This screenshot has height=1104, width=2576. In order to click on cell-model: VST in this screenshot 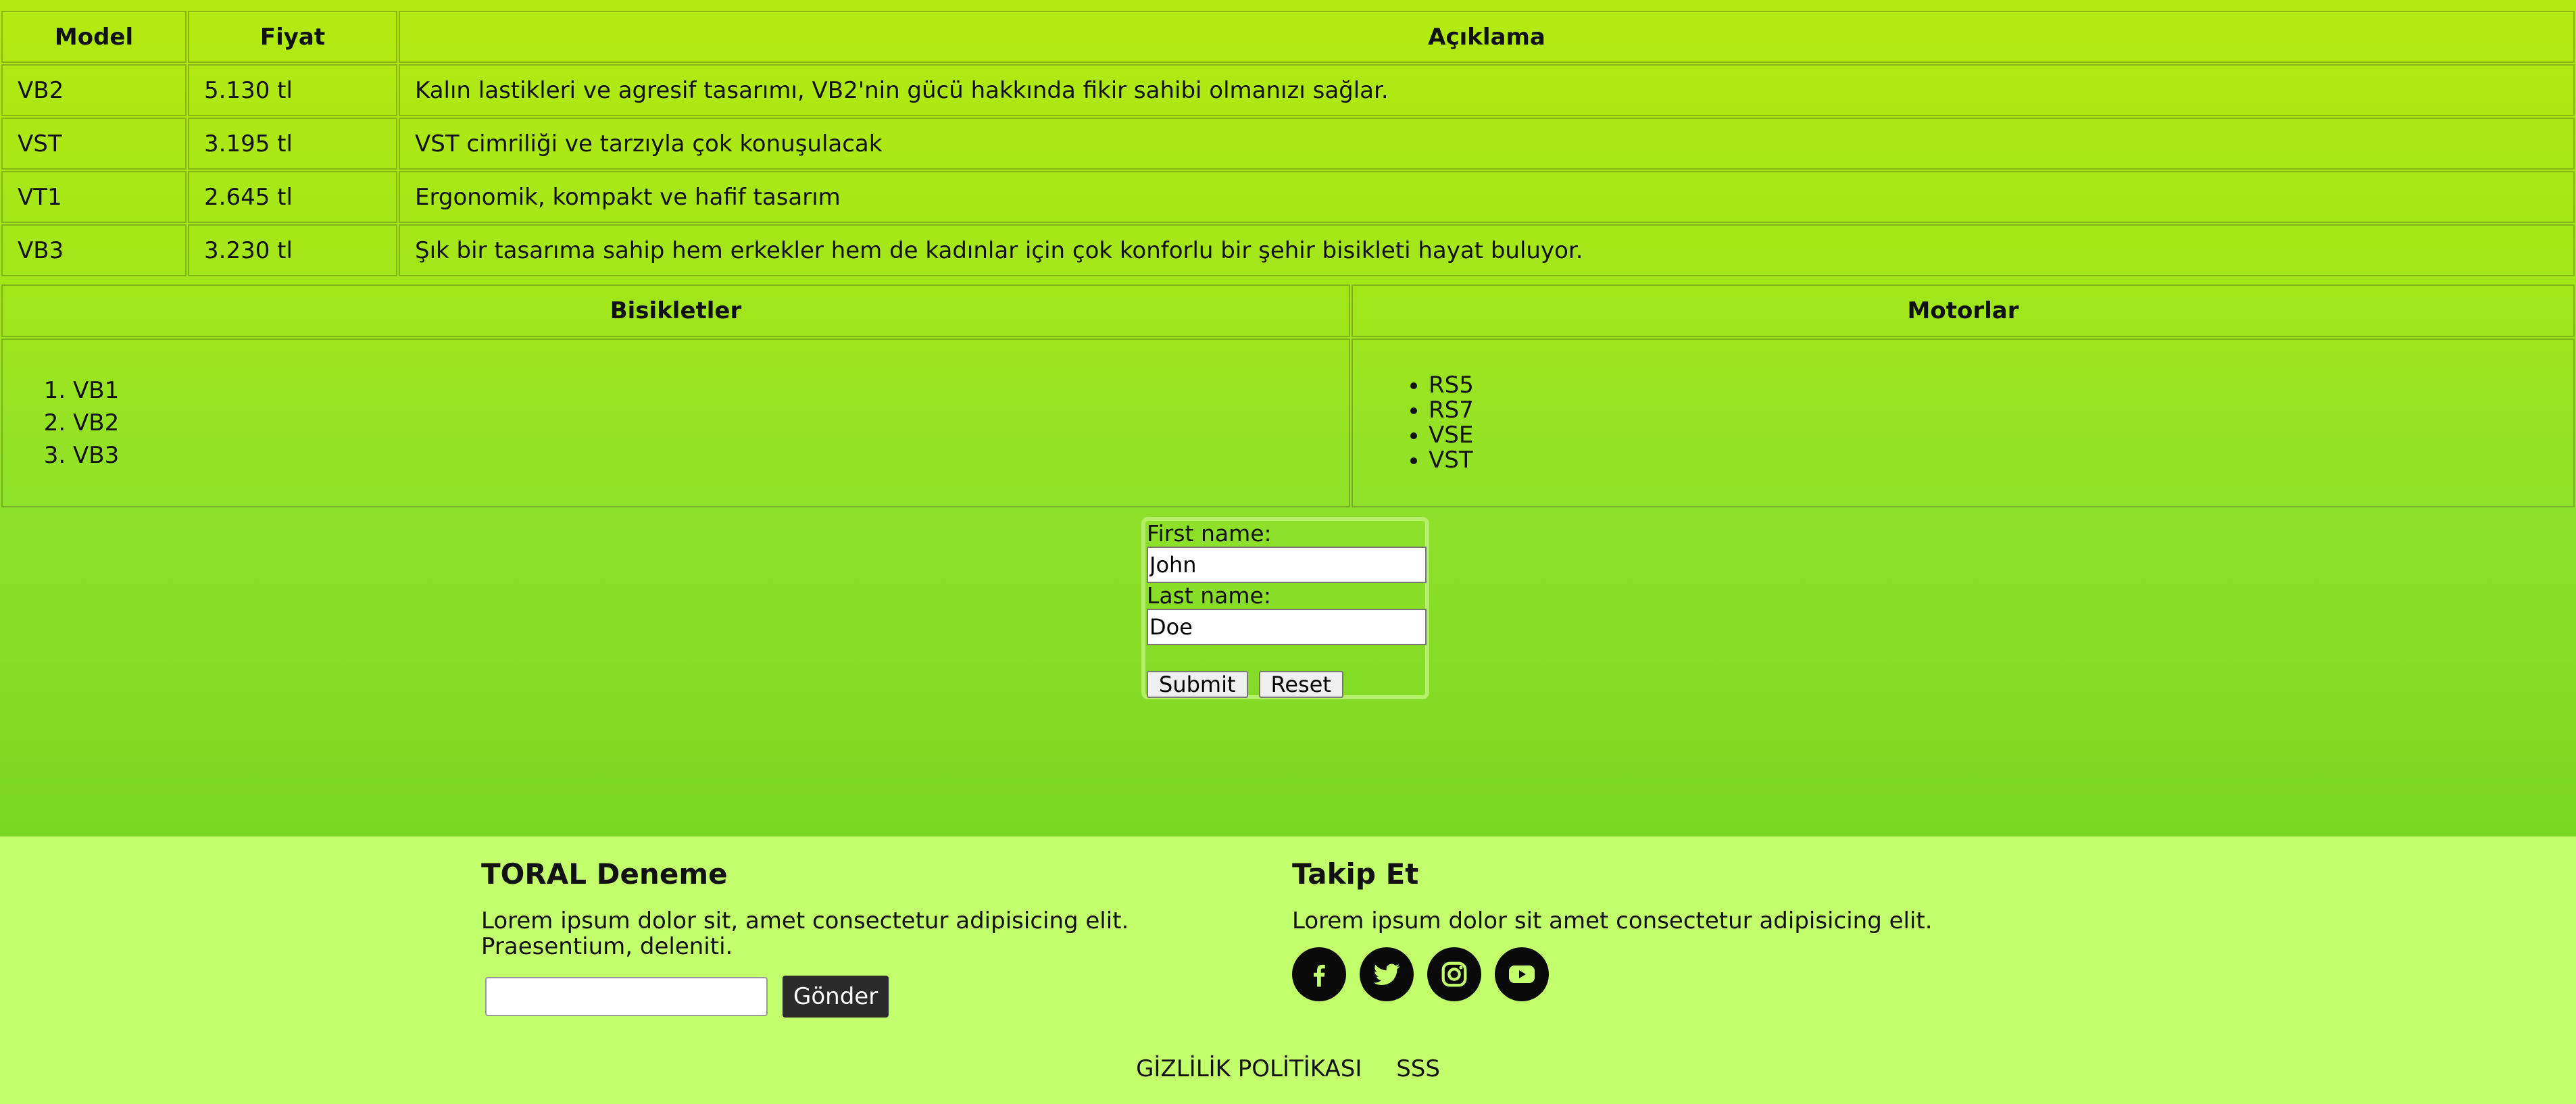, I will do `click(94, 144)`.